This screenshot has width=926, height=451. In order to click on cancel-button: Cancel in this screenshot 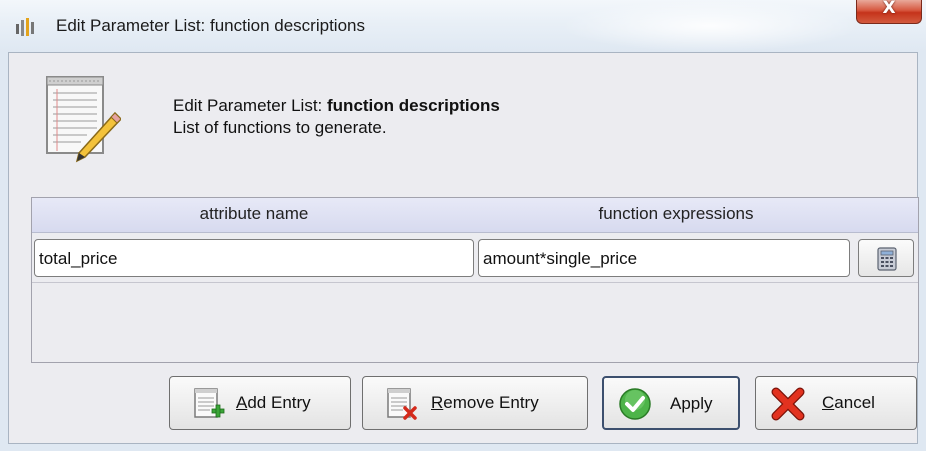, I will do `click(836, 403)`.